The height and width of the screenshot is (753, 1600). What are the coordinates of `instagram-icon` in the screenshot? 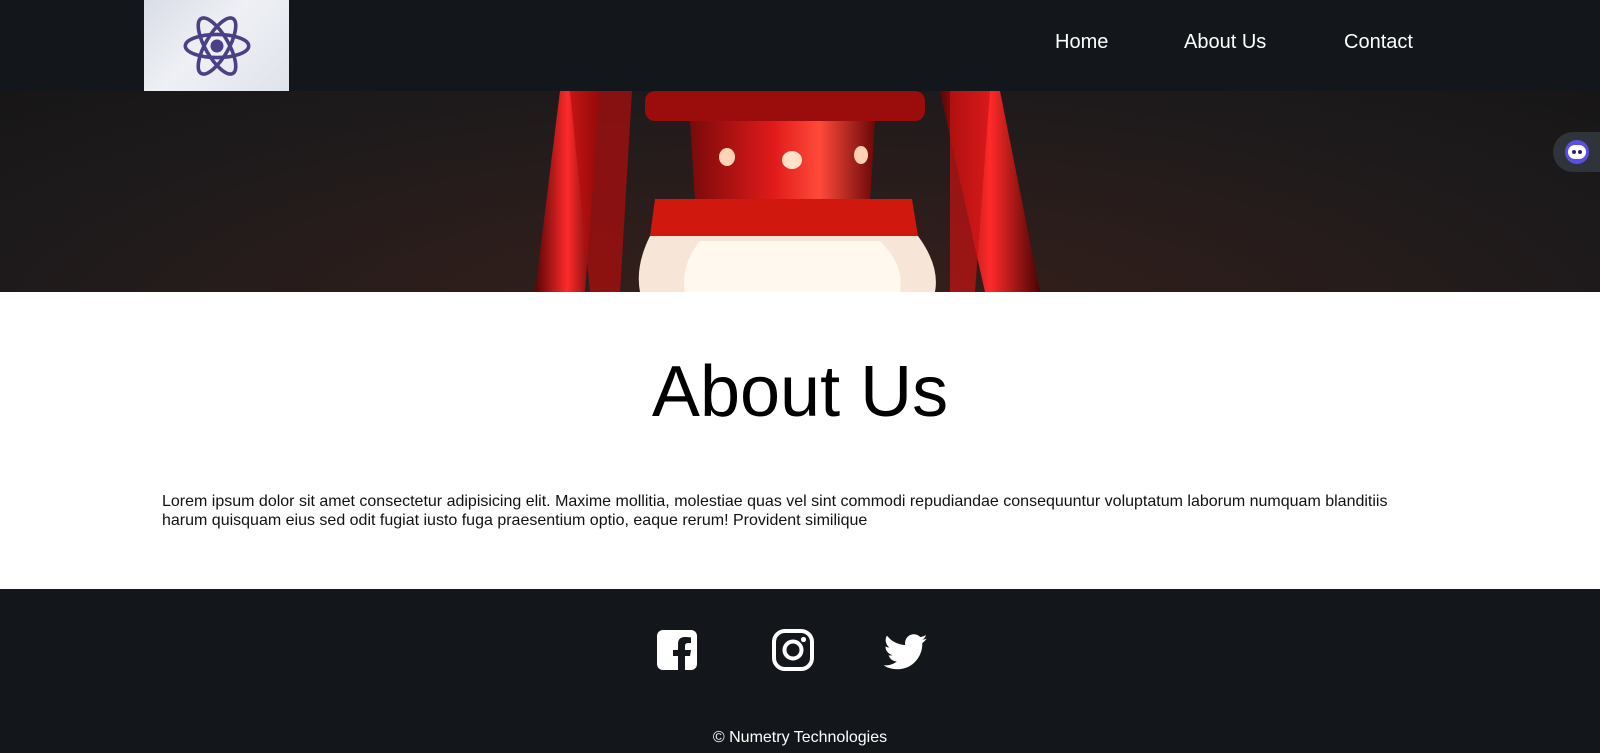 It's located at (793, 650).